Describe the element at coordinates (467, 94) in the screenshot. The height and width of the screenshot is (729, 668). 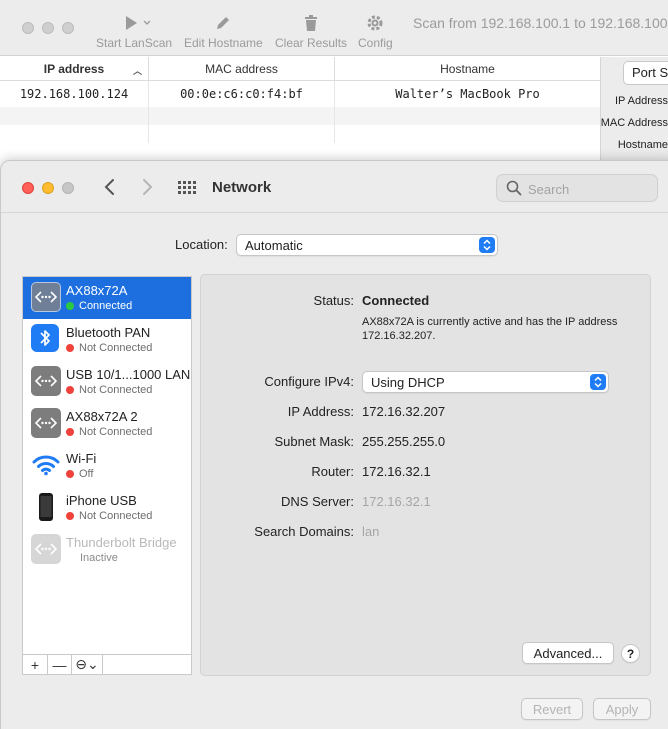
I see `row-hostname: Walter’s MacBook Pro` at that location.